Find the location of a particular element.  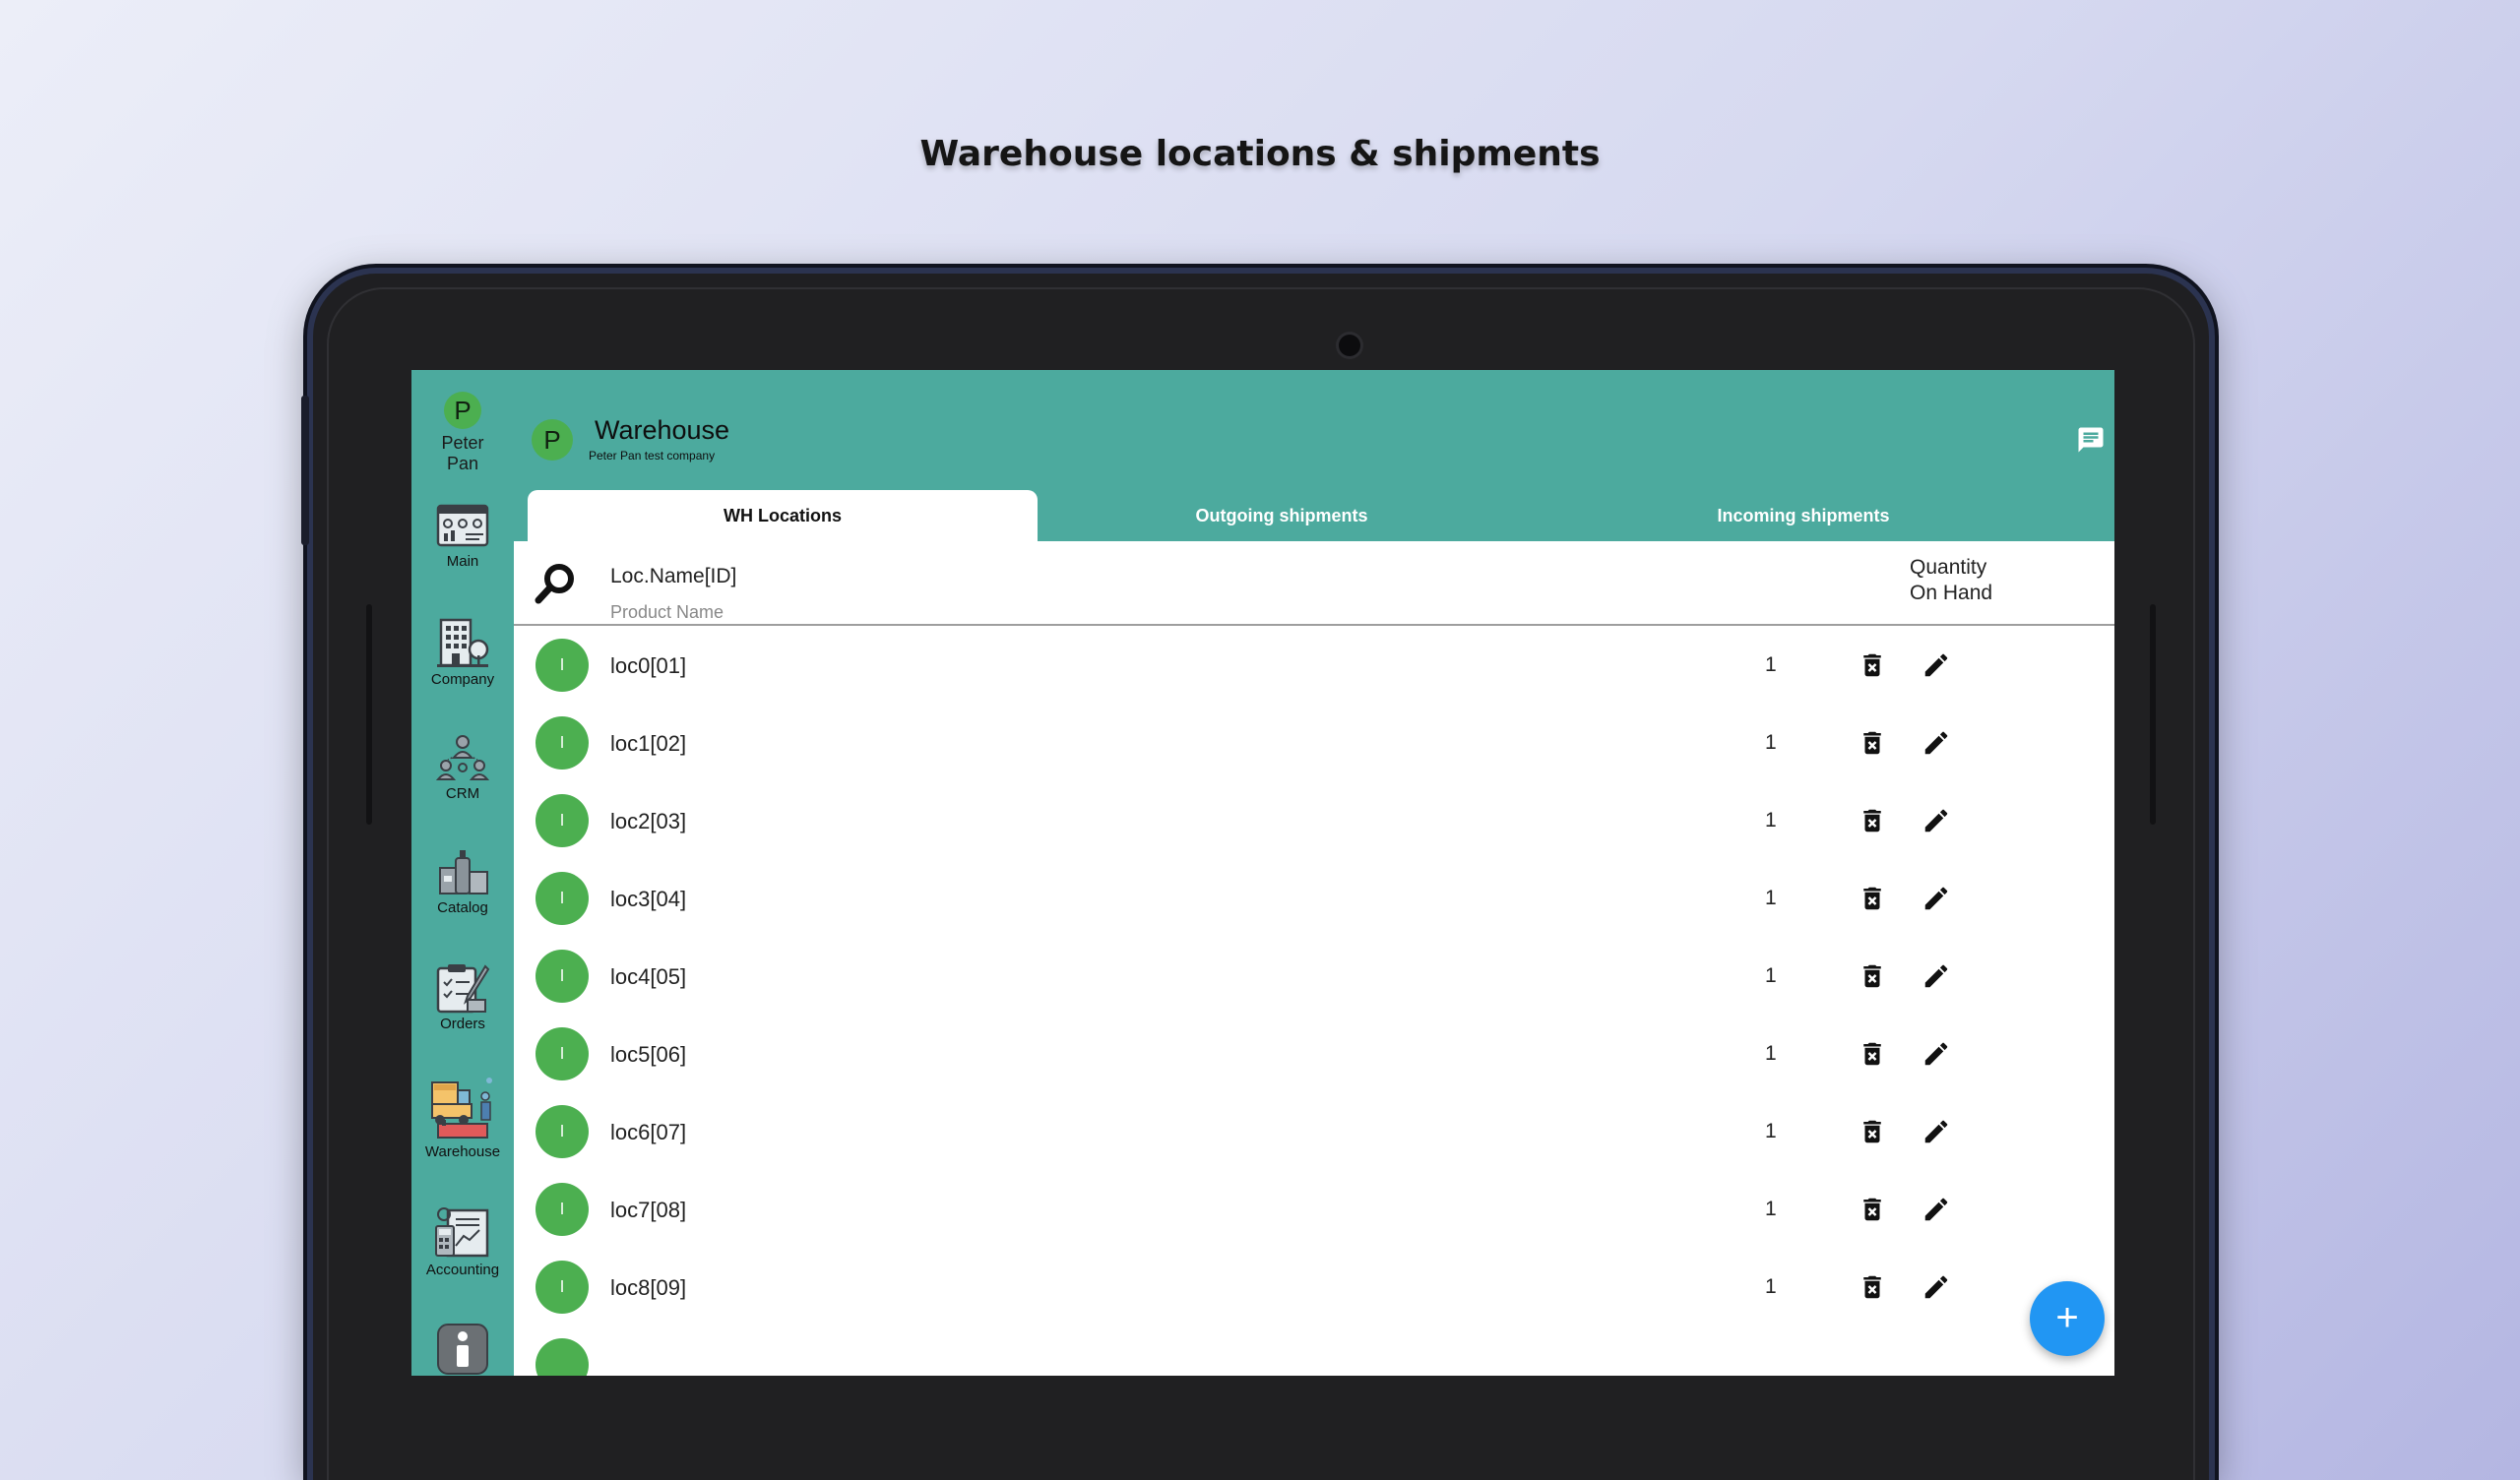

page-title: Warehouse is located at coordinates (662, 430).